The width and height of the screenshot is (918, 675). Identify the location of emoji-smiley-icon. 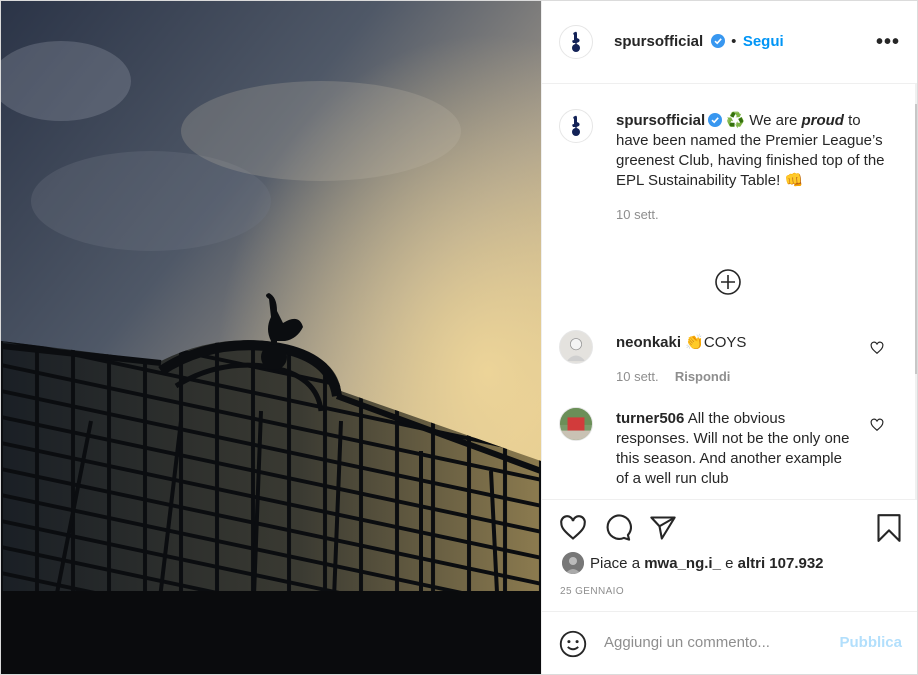
(573, 644).